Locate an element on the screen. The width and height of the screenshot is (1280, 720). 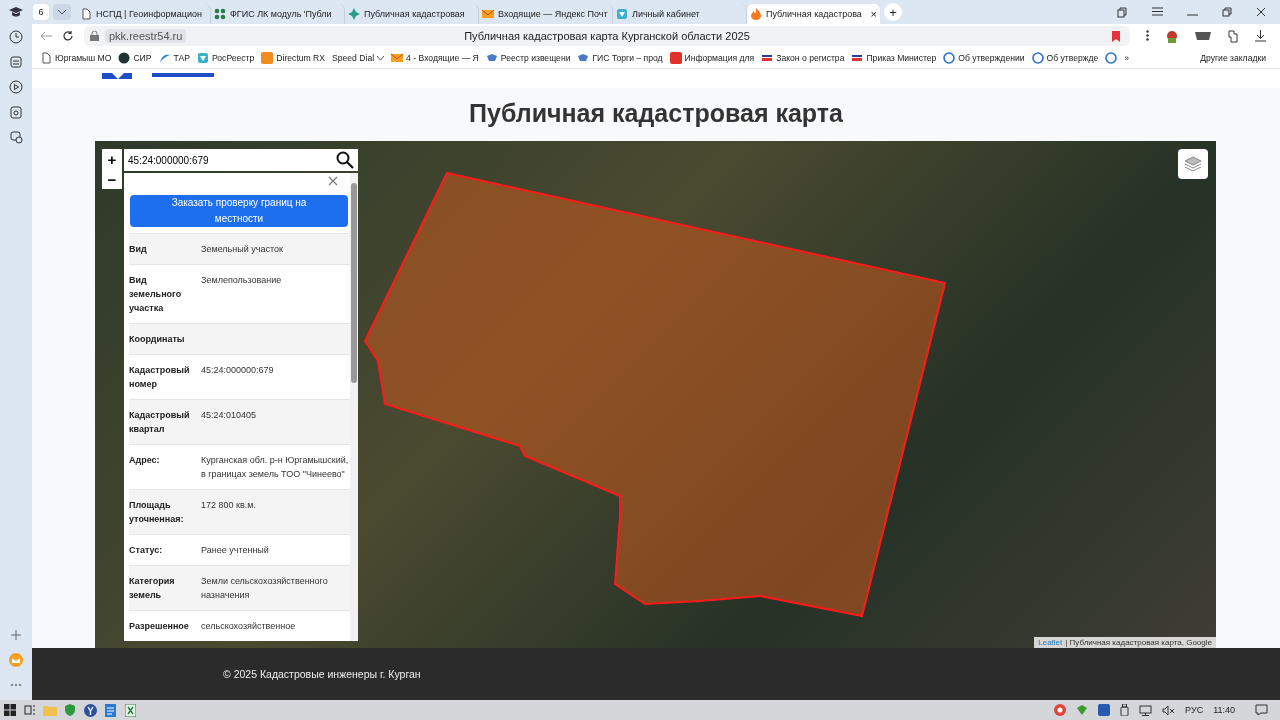
document-app-icon is located at coordinates (110, 710).